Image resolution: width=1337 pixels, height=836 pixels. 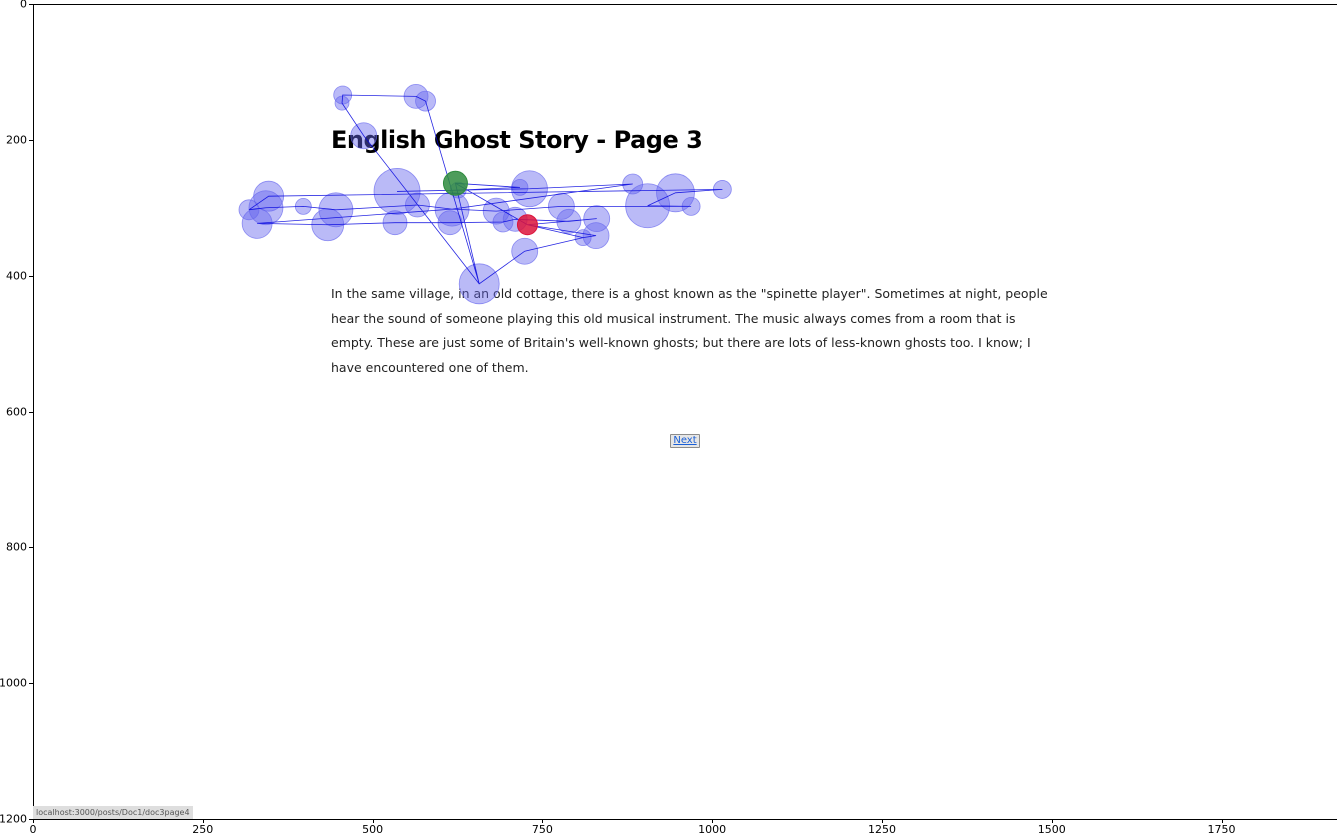 What do you see at coordinates (113, 812) in the screenshot?
I see `status-bar-url: localhost:3000/posts/Doc1/doc3page4` at bounding box center [113, 812].